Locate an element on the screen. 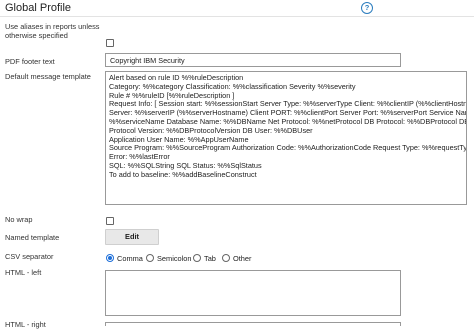 The height and width of the screenshot is (329, 474). edit-button: Edit is located at coordinates (132, 237).